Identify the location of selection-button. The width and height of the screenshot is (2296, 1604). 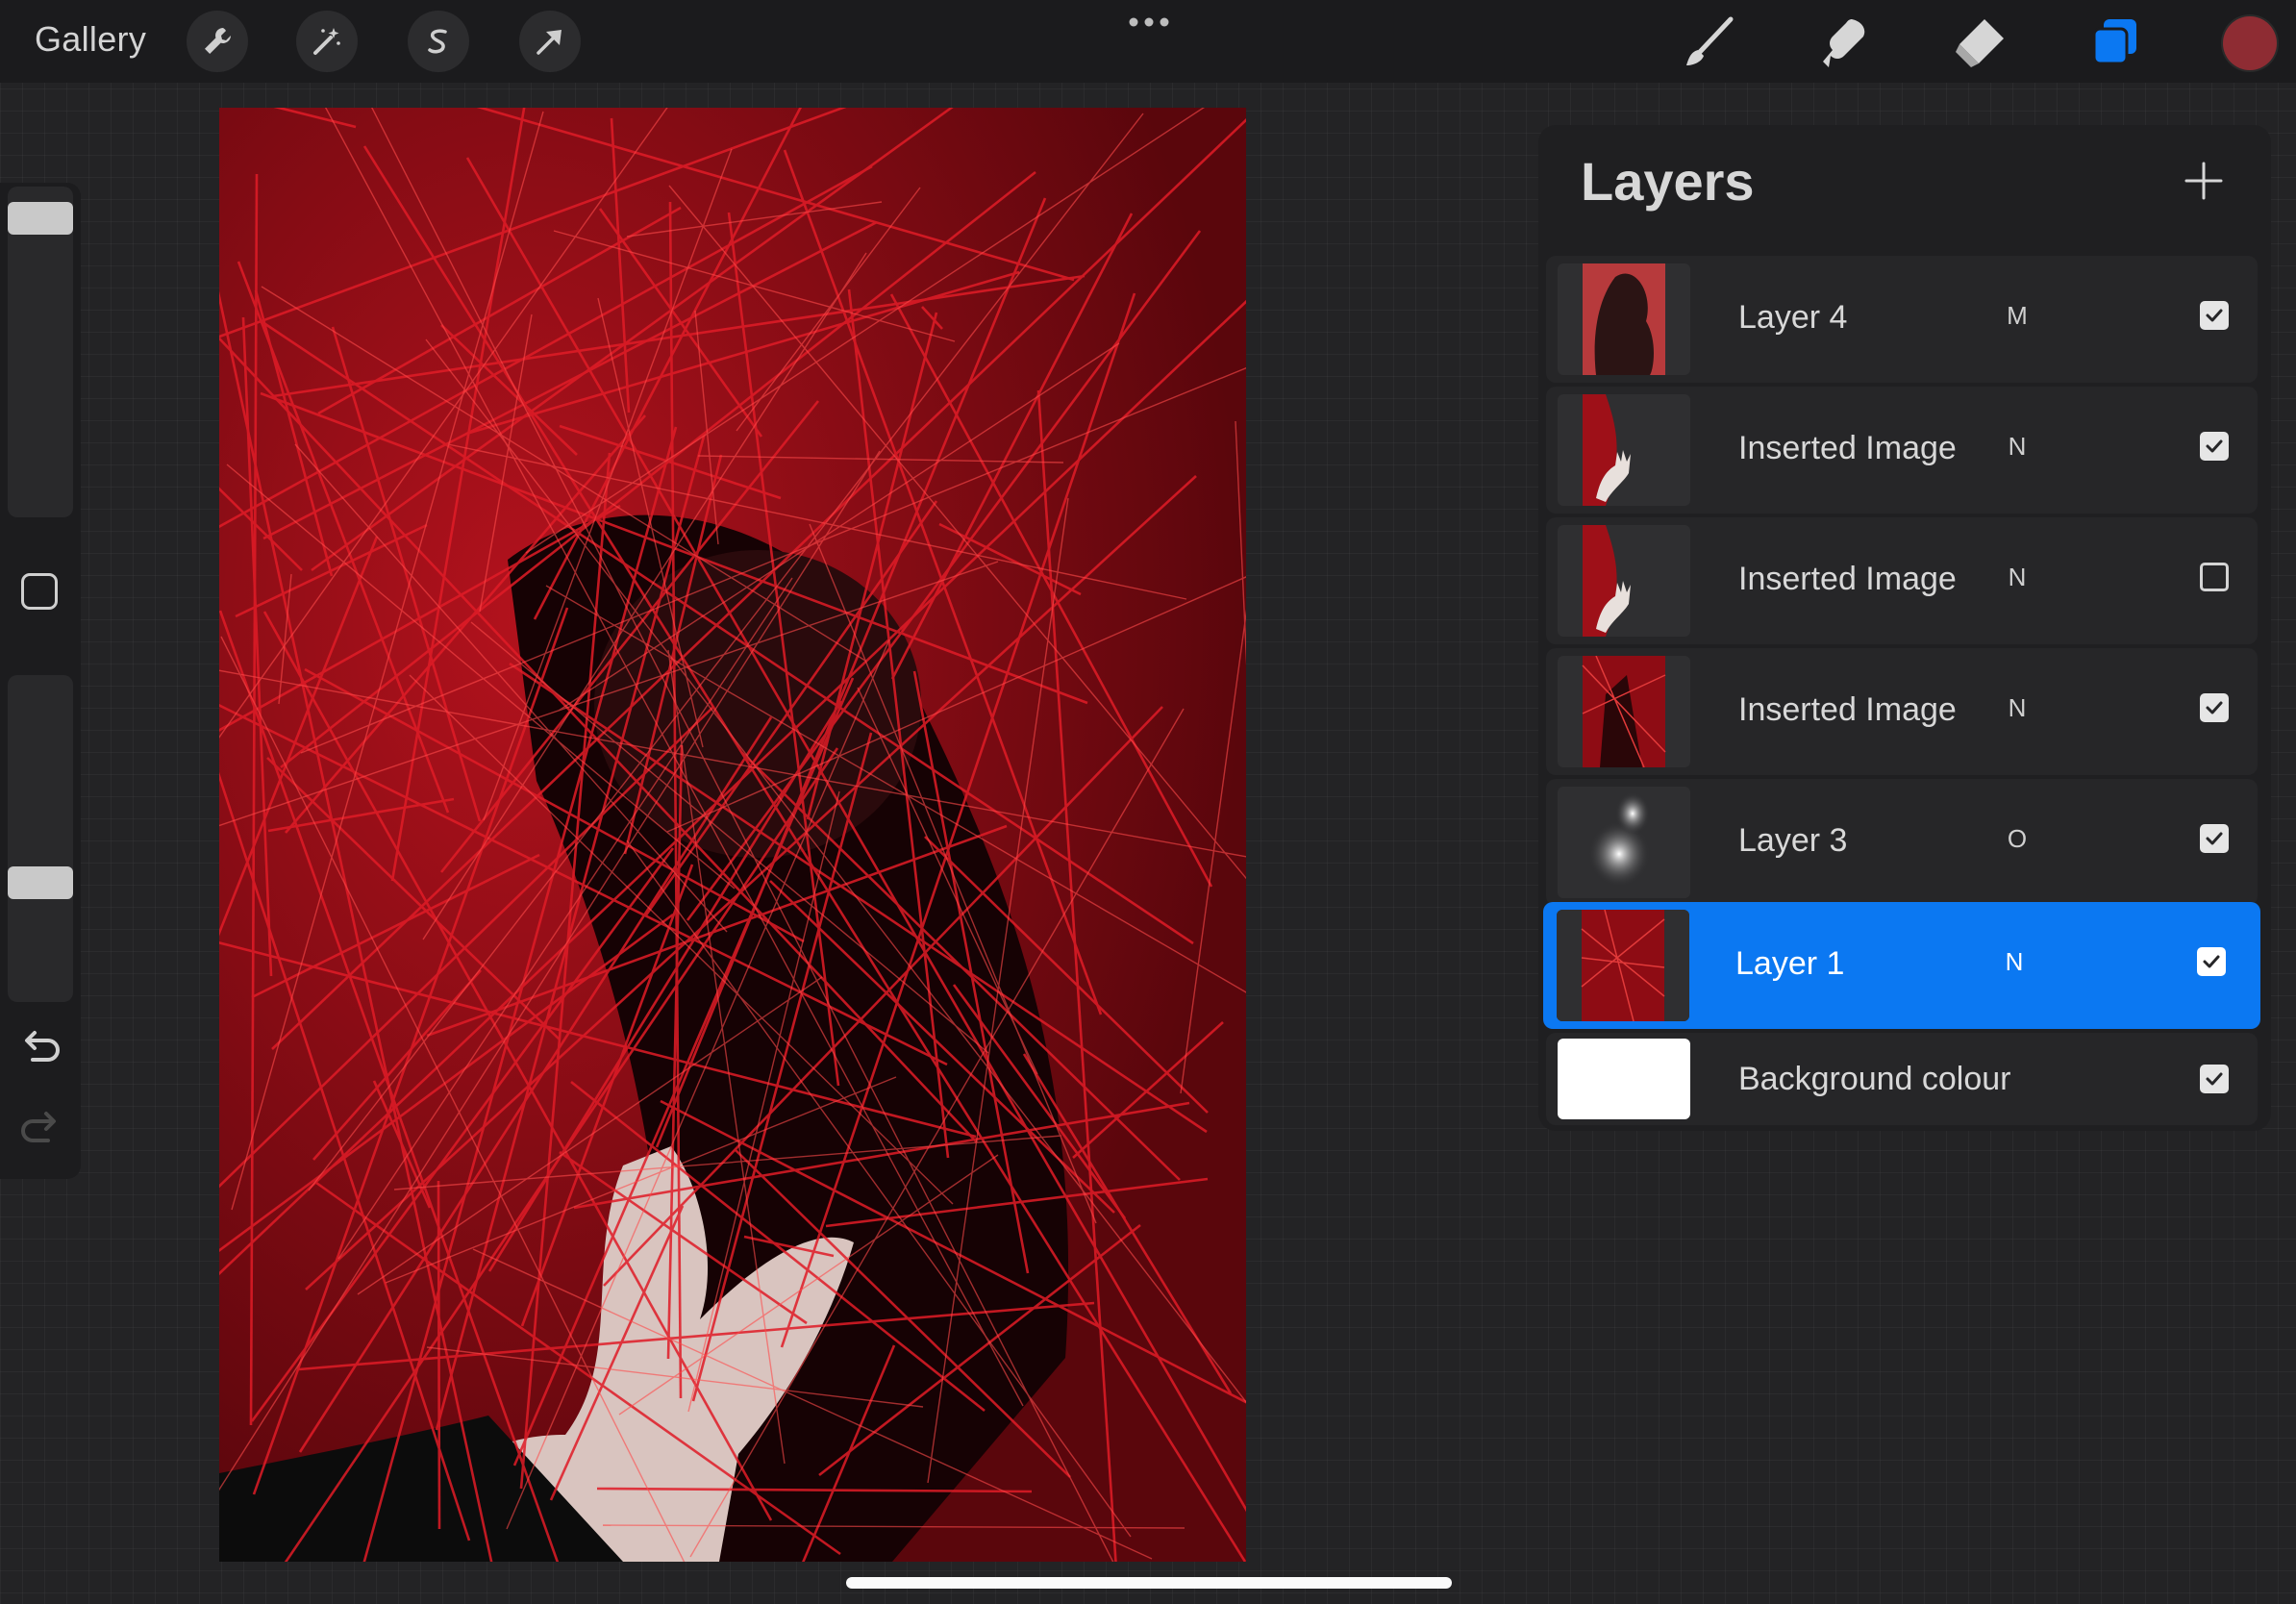
(438, 41).